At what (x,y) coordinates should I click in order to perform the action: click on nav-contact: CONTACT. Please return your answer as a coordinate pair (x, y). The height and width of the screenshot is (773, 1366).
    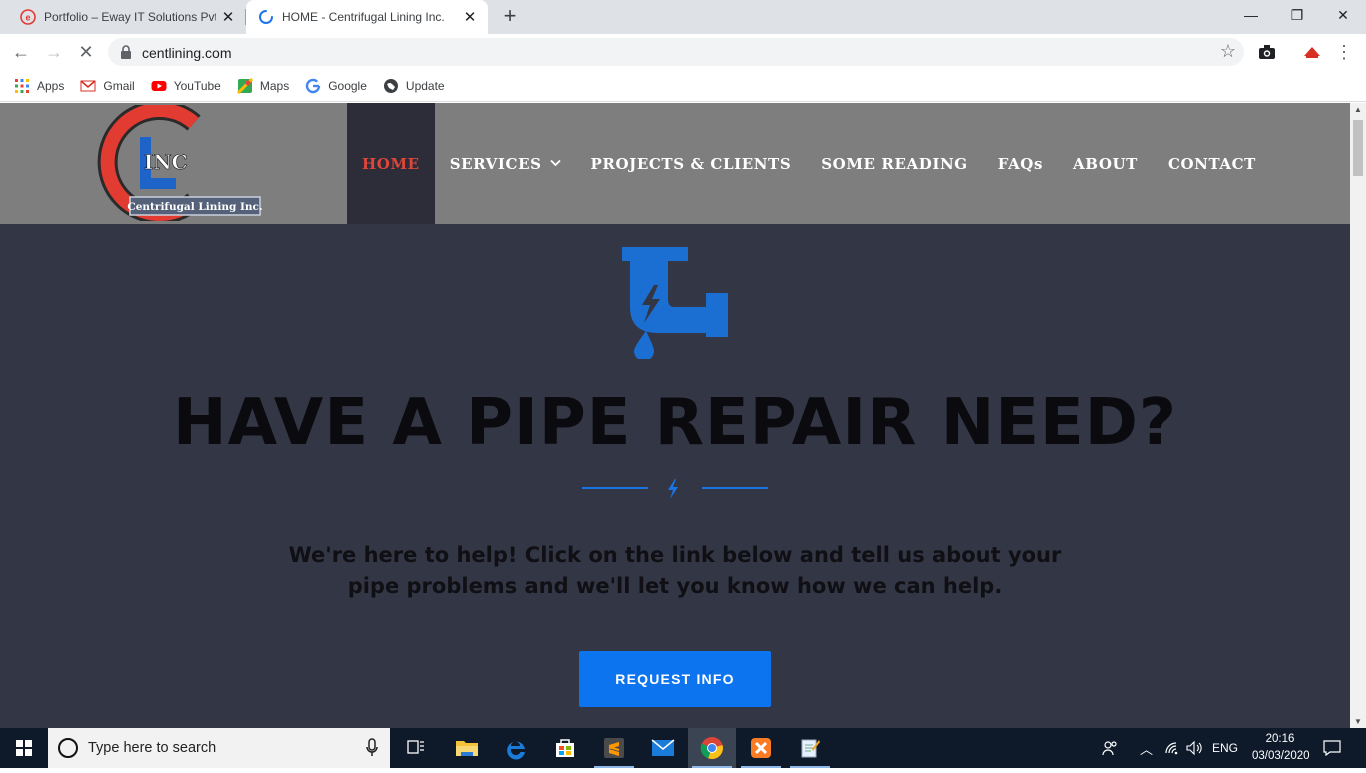
    Looking at the image, I should click on (1212, 163).